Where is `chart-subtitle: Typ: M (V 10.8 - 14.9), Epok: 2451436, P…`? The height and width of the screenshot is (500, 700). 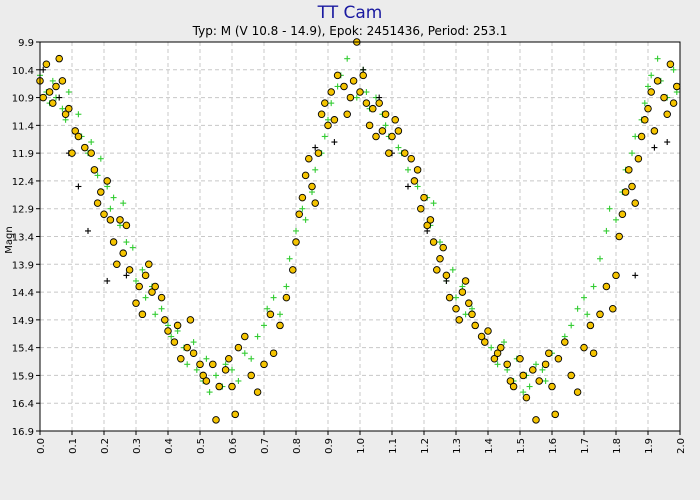 chart-subtitle: Typ: M (V 10.8 - 14.9), Epok: 2451436, P… is located at coordinates (350, 31).